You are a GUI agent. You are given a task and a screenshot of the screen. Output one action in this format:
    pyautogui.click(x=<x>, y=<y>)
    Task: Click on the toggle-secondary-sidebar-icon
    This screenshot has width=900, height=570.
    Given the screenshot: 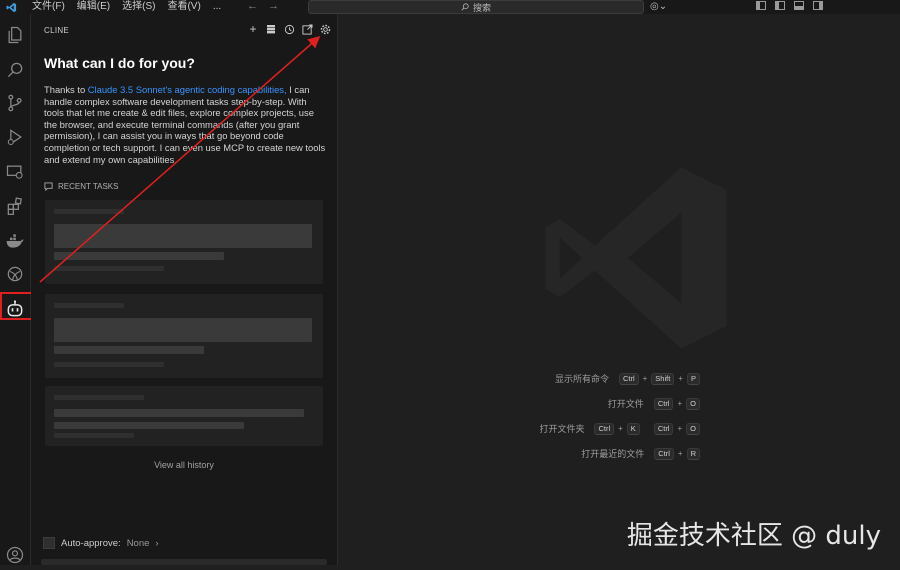 What is the action you would take?
    pyautogui.click(x=818, y=5)
    